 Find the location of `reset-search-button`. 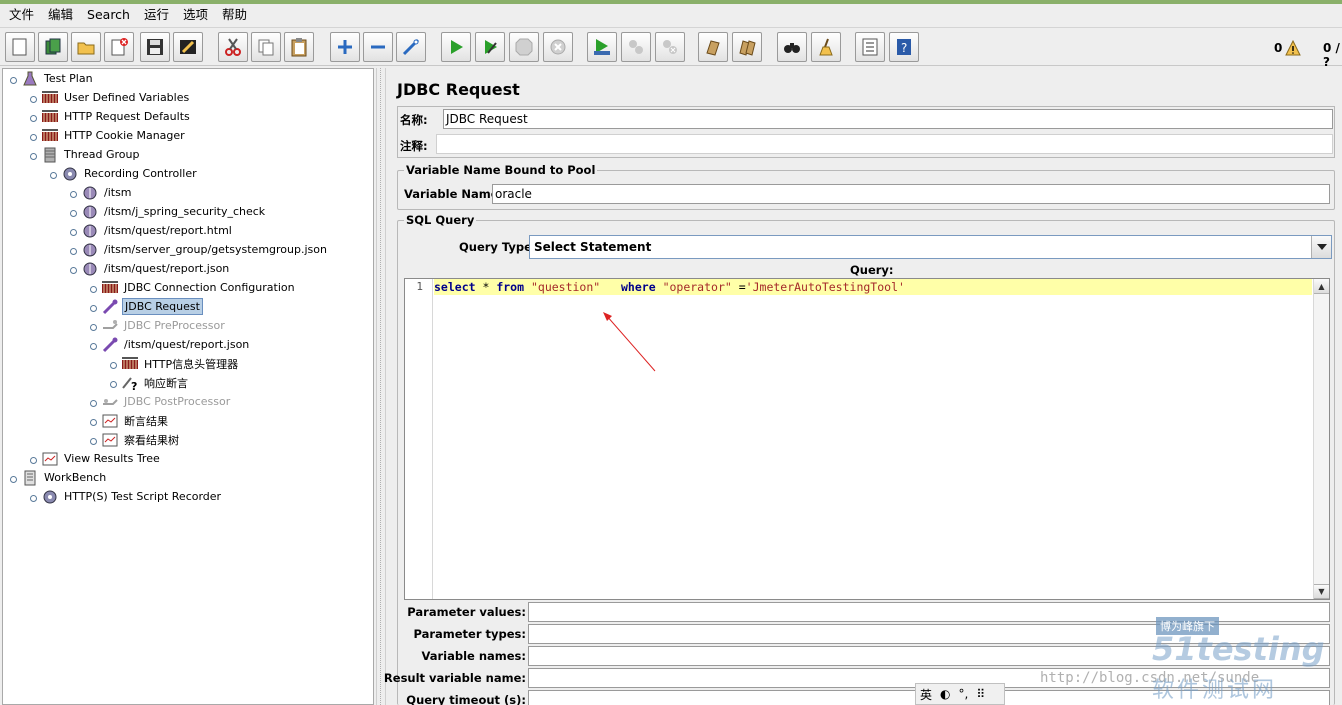

reset-search-button is located at coordinates (826, 47).